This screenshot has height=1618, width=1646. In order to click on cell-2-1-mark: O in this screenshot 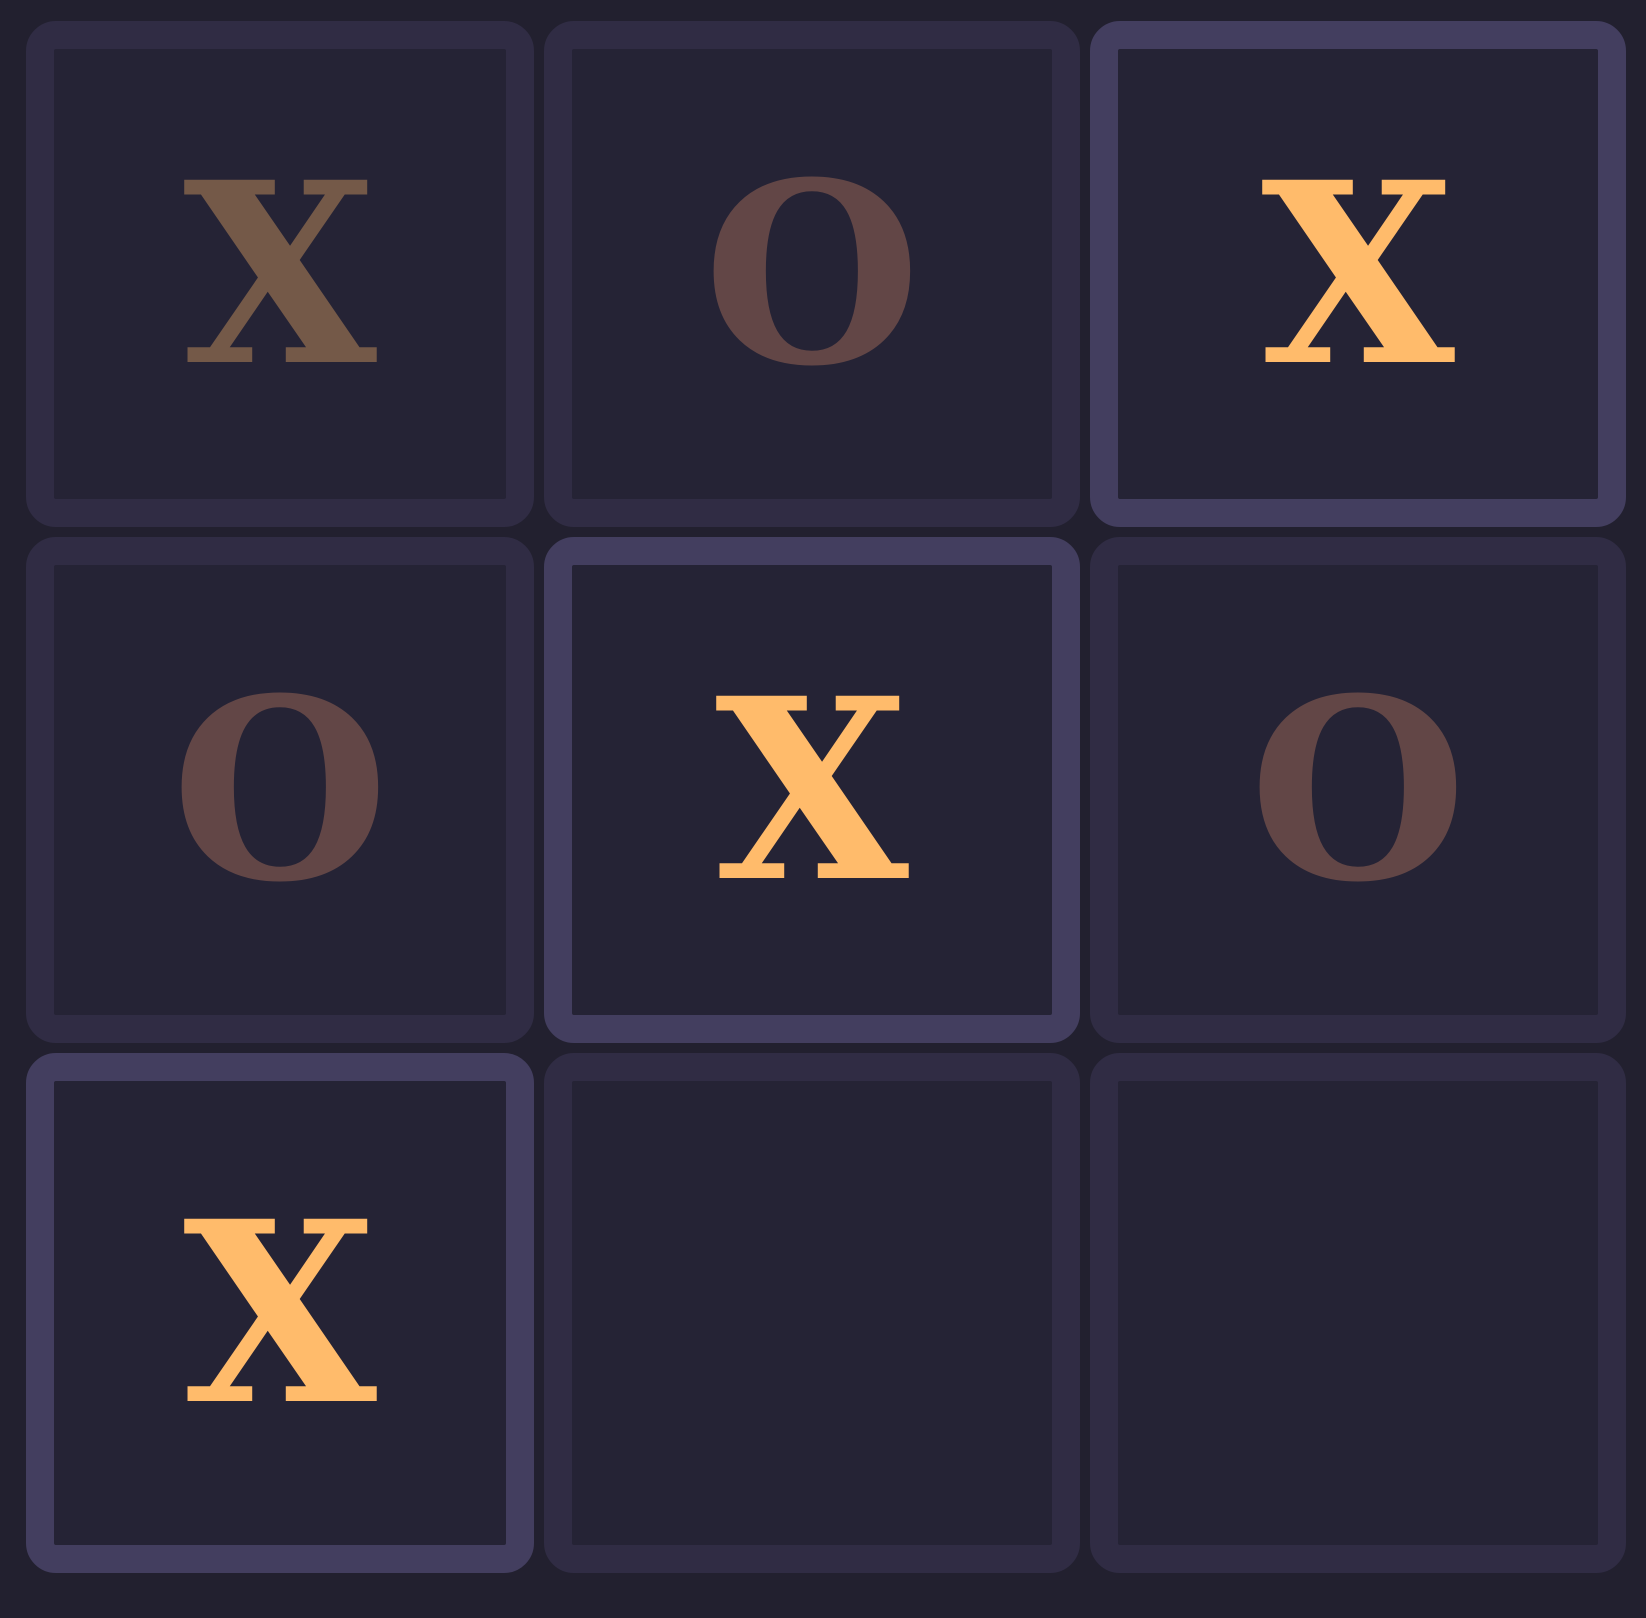, I will do `click(280, 790)`.